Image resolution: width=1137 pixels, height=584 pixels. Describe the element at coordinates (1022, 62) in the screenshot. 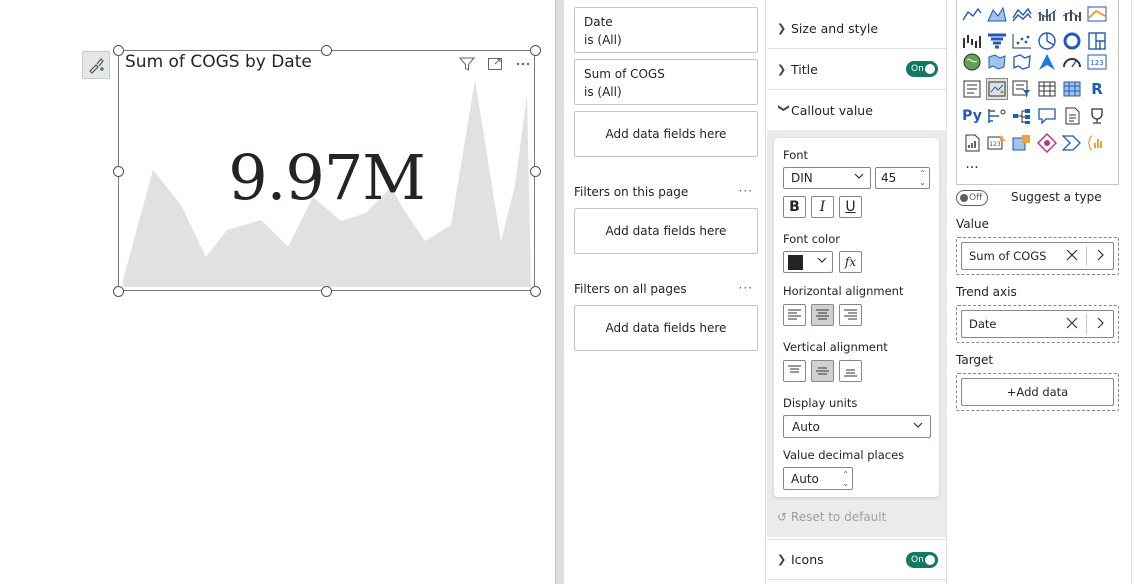

I see `shape-map-icon` at that location.